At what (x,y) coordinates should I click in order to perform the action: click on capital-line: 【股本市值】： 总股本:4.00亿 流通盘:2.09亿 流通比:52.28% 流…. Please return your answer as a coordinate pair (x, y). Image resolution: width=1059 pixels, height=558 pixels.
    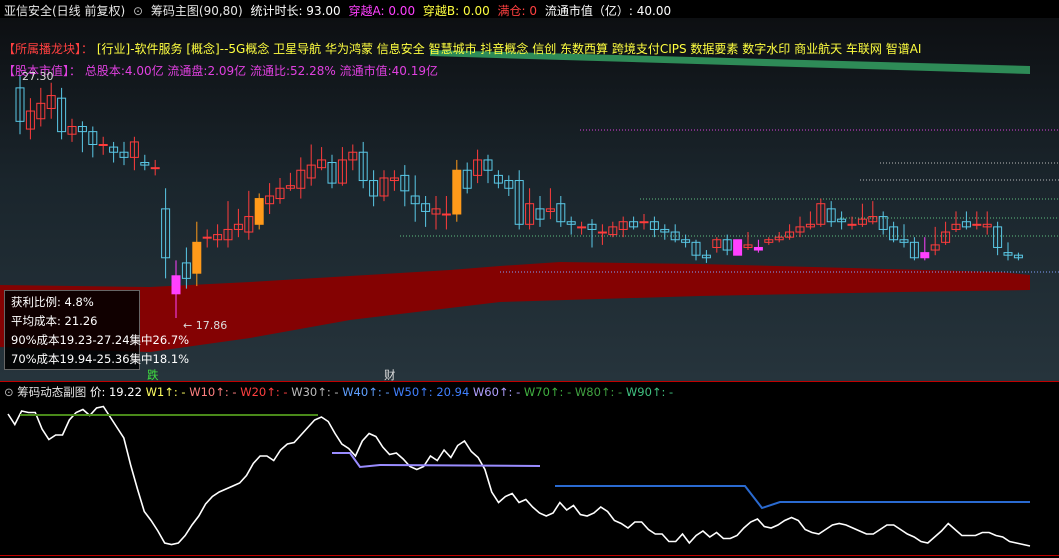
    Looking at the image, I should click on (220, 70).